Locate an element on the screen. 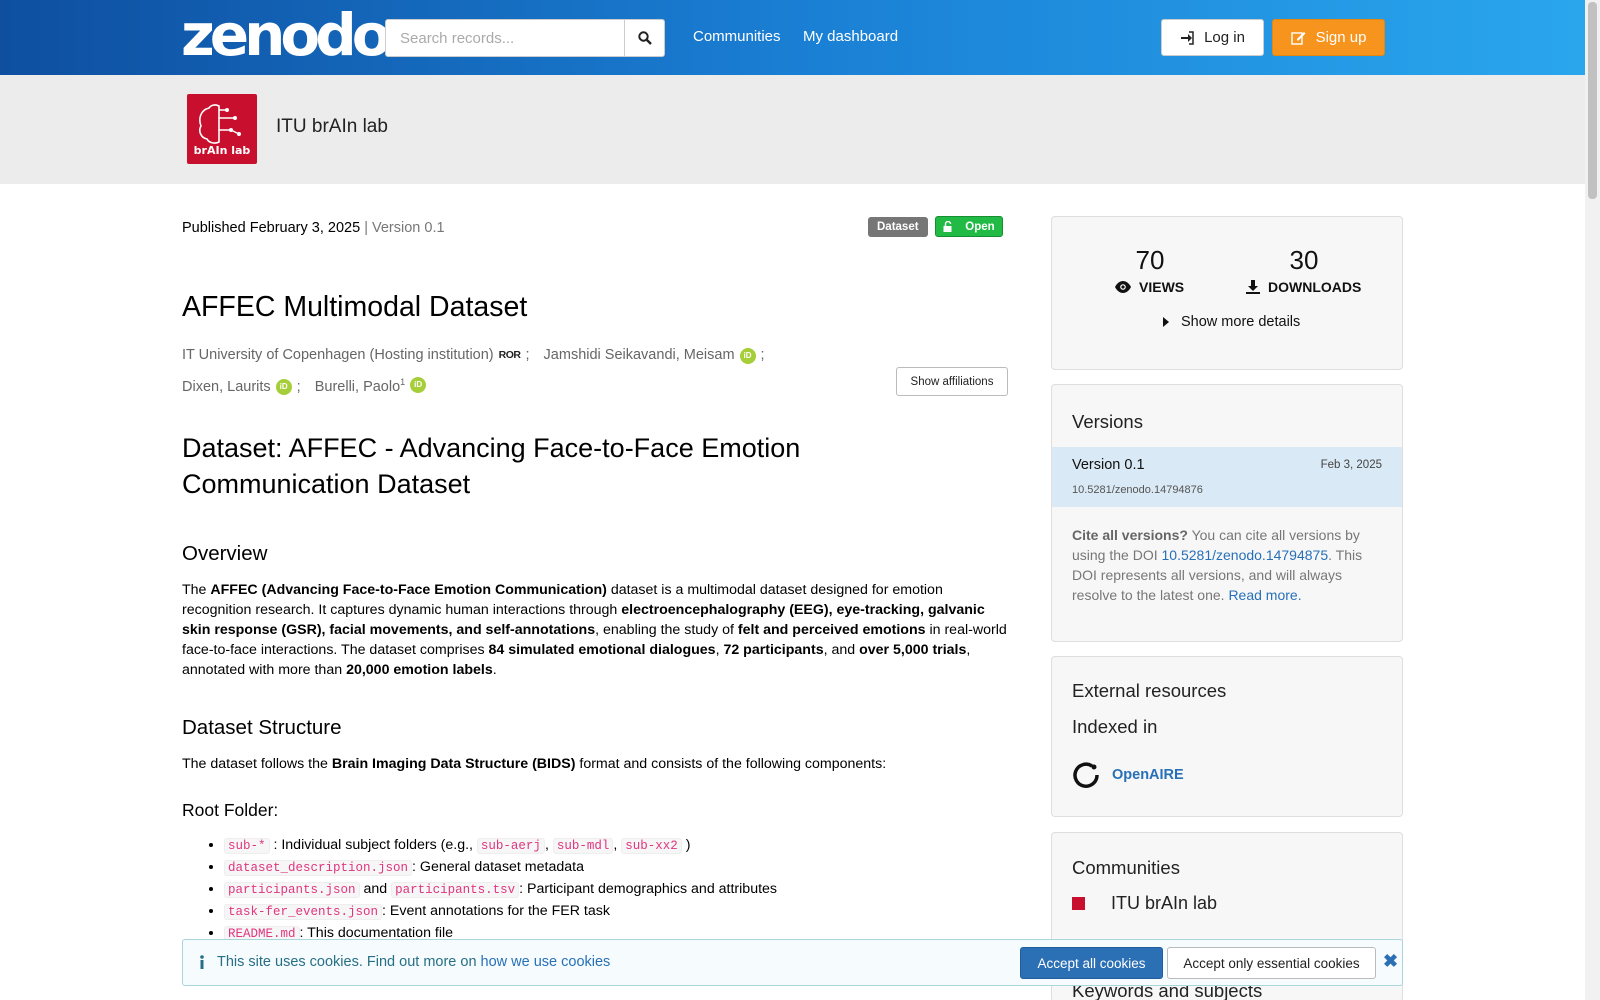  cookie-policy-link: how we use cookies is located at coordinates (546, 962).